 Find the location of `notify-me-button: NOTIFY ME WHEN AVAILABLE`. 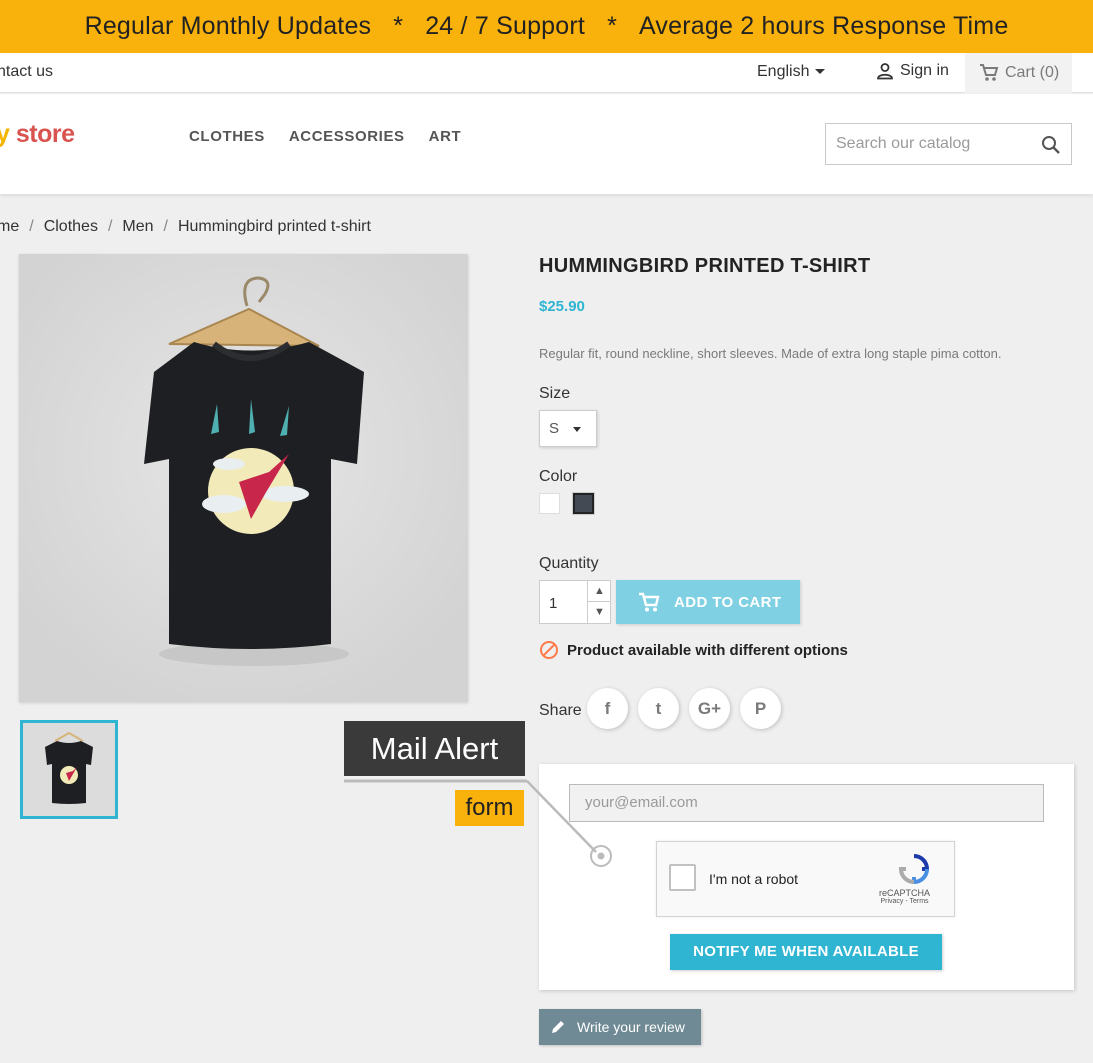

notify-me-button: NOTIFY ME WHEN AVAILABLE is located at coordinates (806, 952).